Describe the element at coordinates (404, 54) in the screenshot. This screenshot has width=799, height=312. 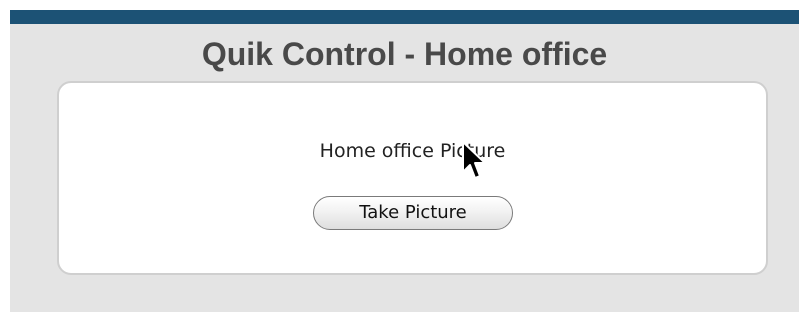
I see `page-title: Quik Control - Home office` at that location.